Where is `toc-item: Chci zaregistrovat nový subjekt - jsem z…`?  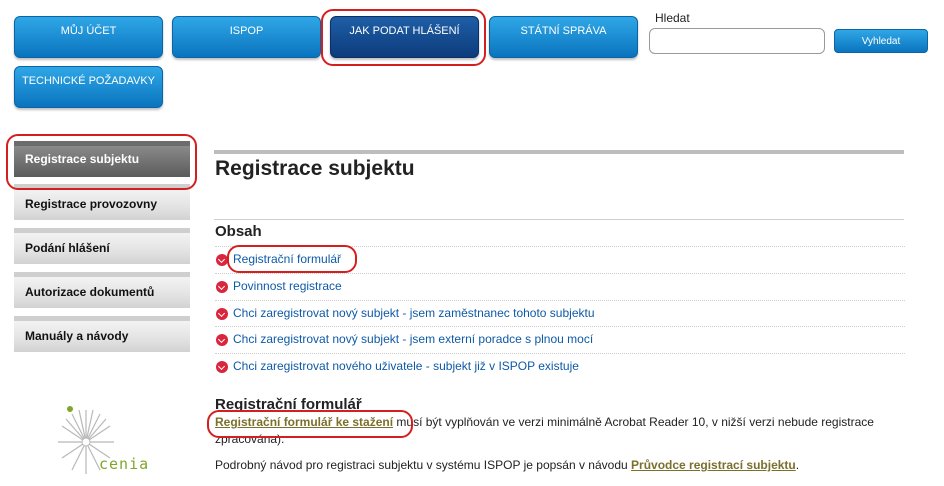
toc-item: Chci zaregistrovat nový subjekt - jsem z… is located at coordinates (560, 313).